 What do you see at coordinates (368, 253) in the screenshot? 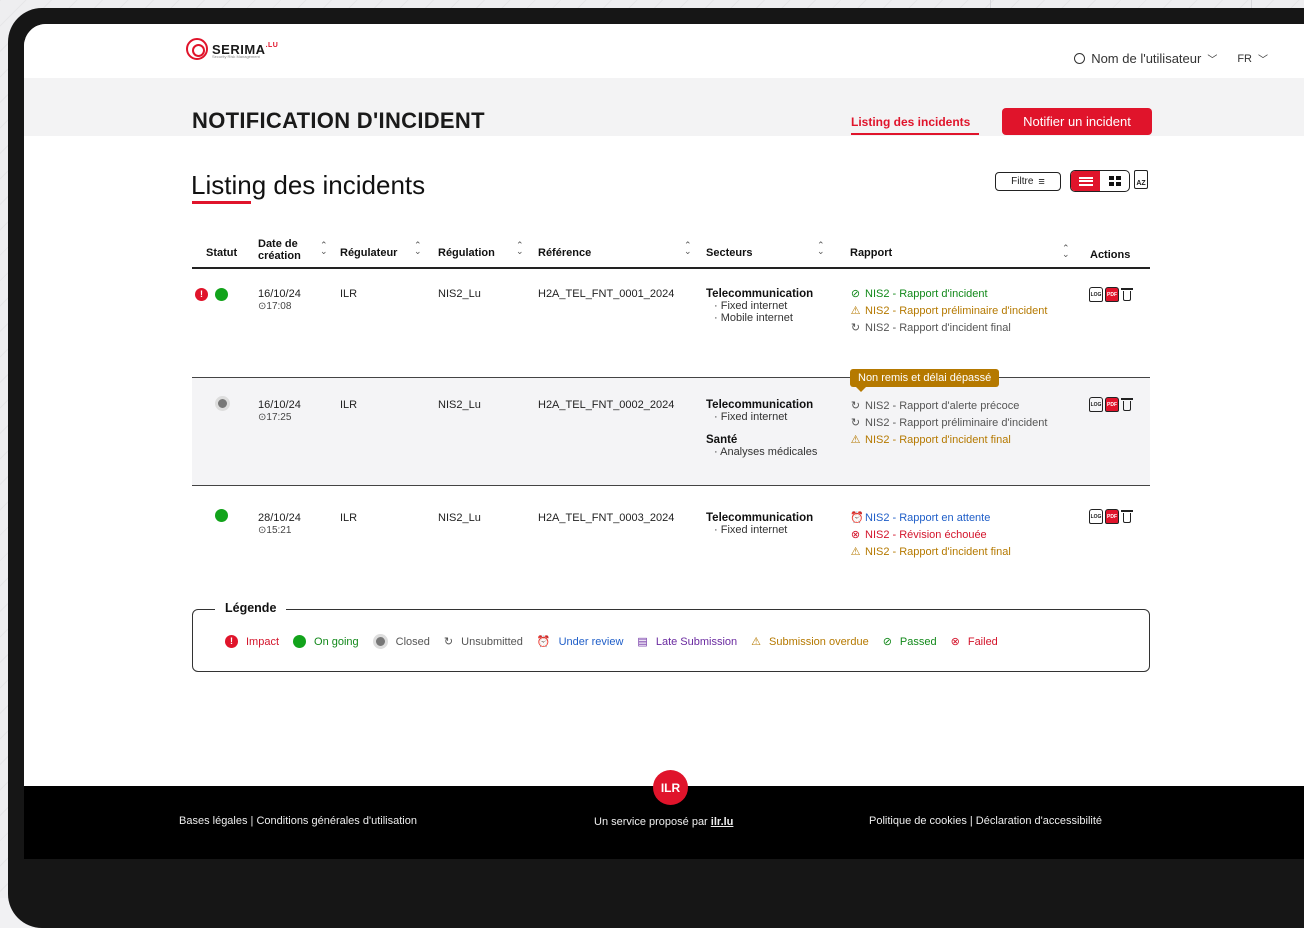
I see `header-regulateur: Régulateur` at bounding box center [368, 253].